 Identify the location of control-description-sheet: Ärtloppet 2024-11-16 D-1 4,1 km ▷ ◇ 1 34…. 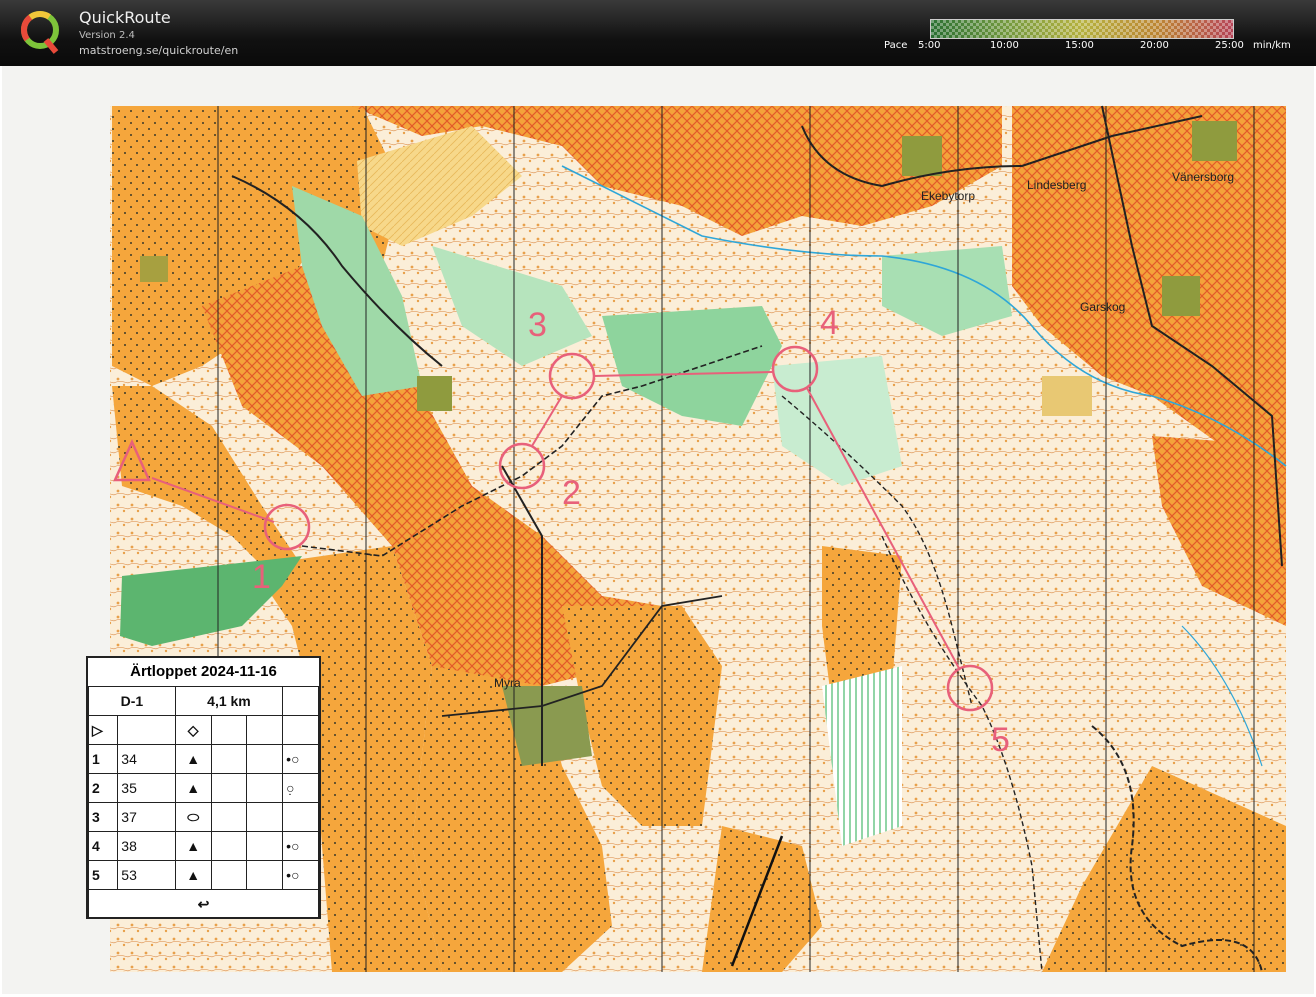
(203, 787).